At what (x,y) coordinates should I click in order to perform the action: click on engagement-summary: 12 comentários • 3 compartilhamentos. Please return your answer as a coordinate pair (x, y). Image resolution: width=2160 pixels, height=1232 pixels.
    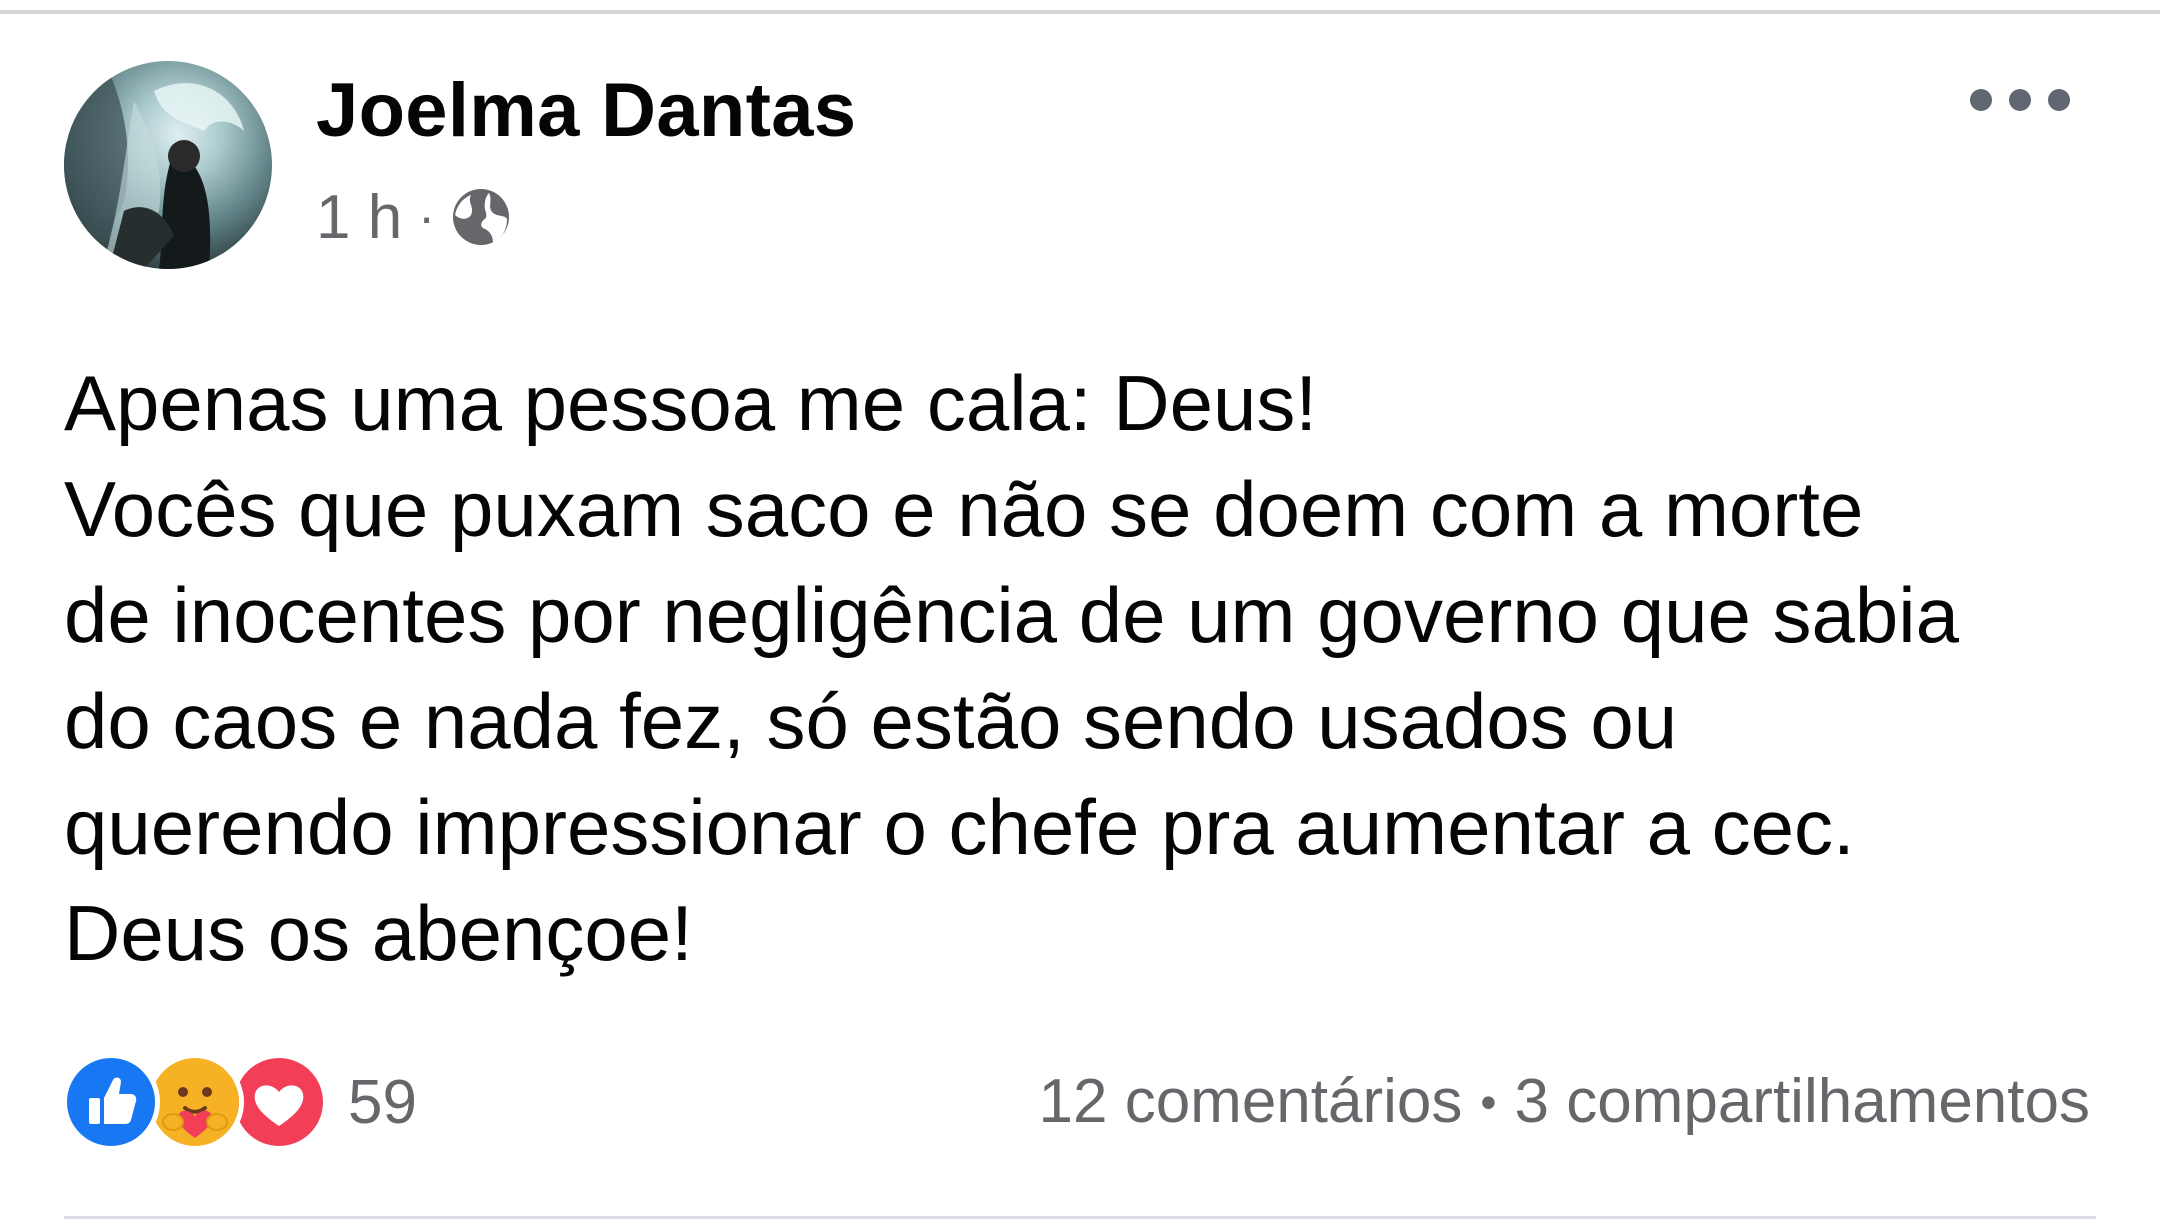
    Looking at the image, I should click on (1565, 1101).